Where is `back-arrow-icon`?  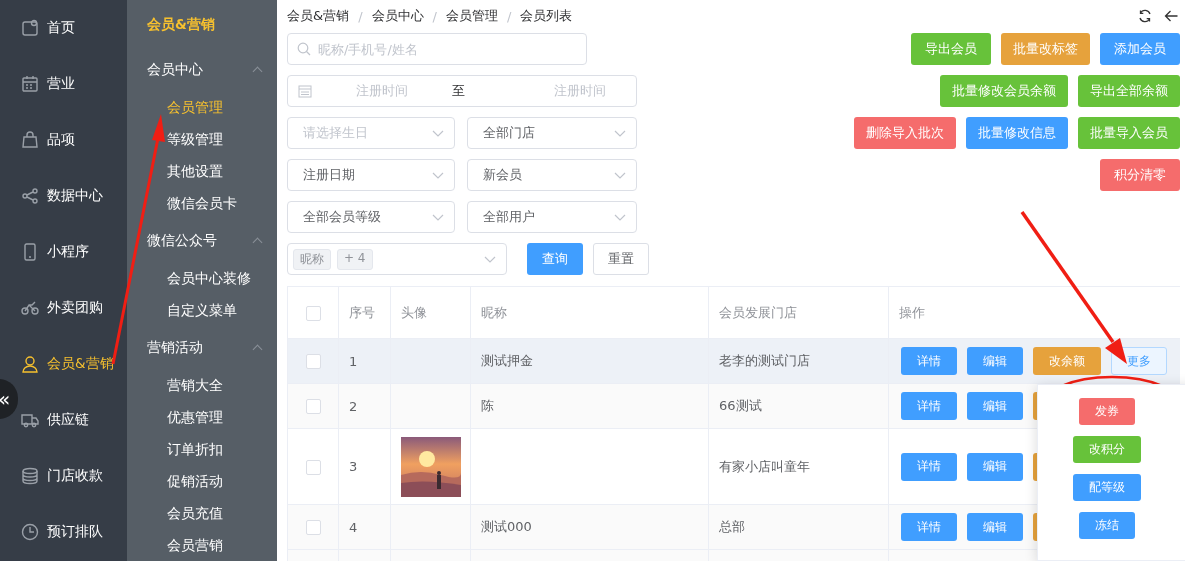 back-arrow-icon is located at coordinates (1171, 16).